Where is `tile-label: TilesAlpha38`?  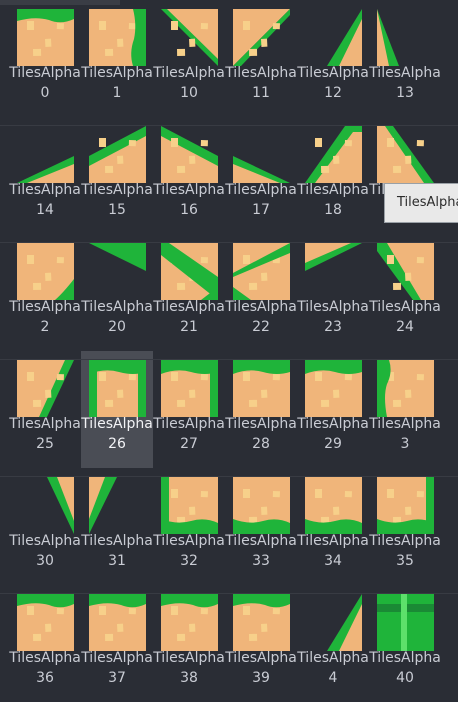
tile-label: TilesAlpha38 is located at coordinates (189, 668).